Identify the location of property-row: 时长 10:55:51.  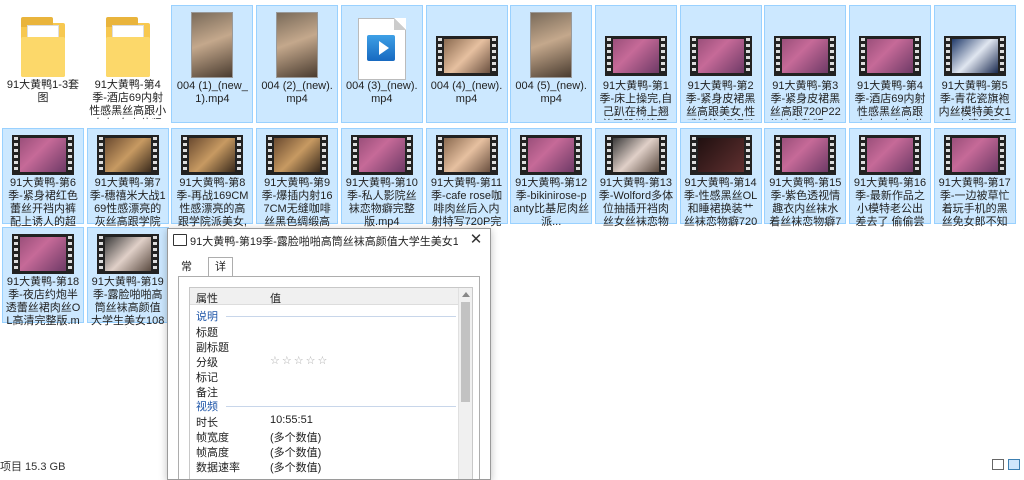
(324, 421).